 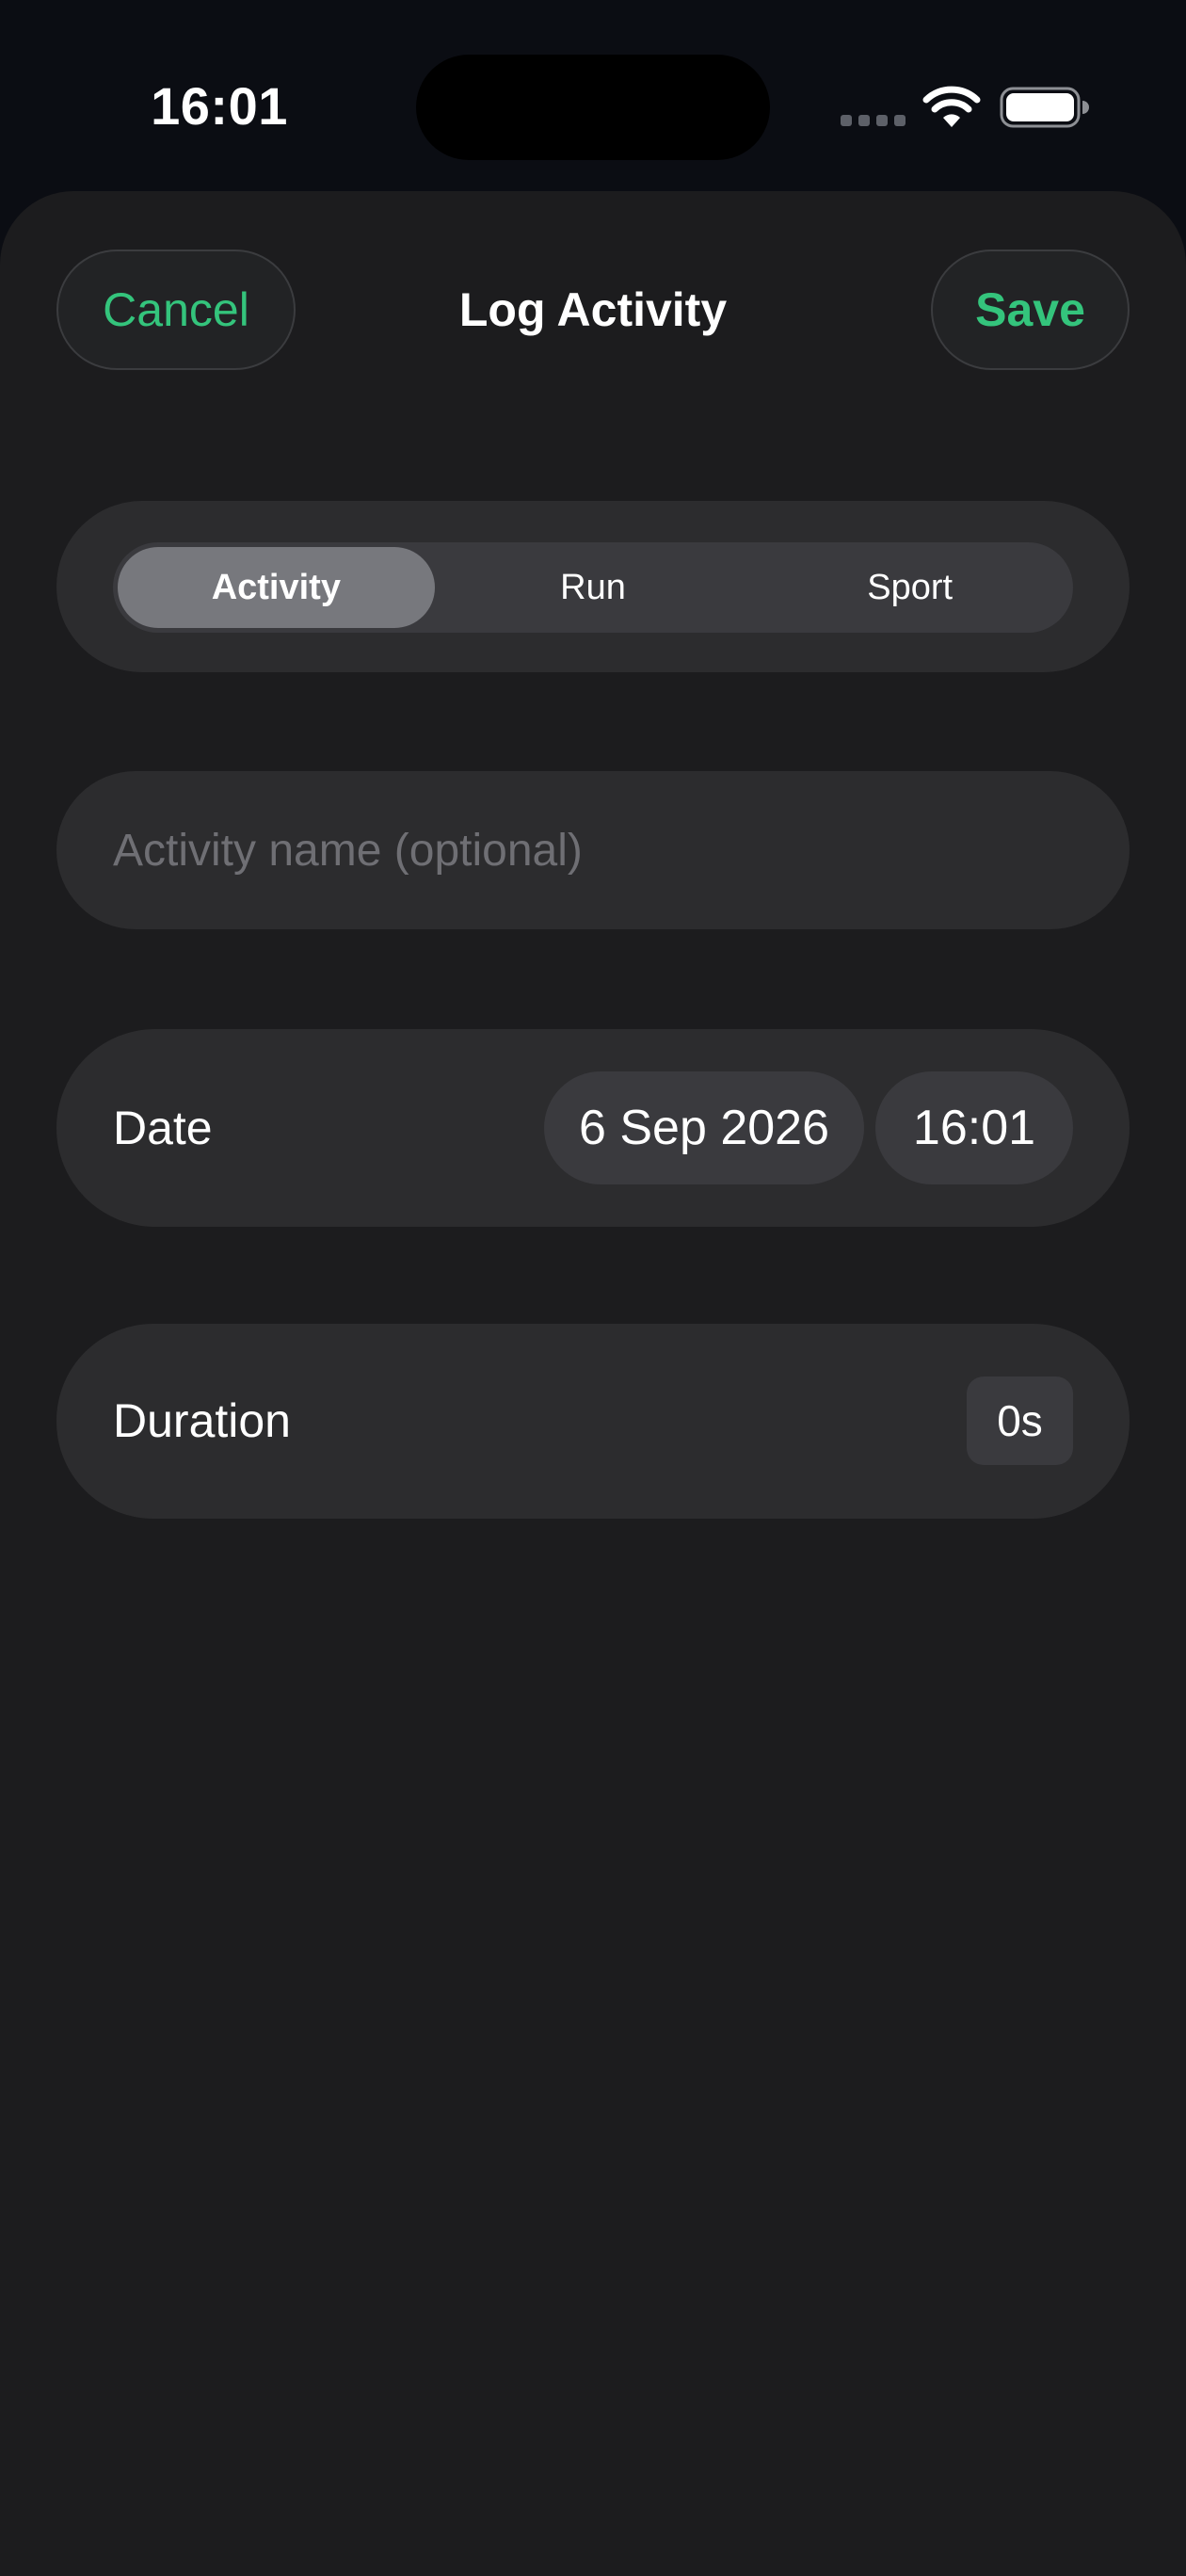 I want to click on wifi-icon, so click(x=951, y=106).